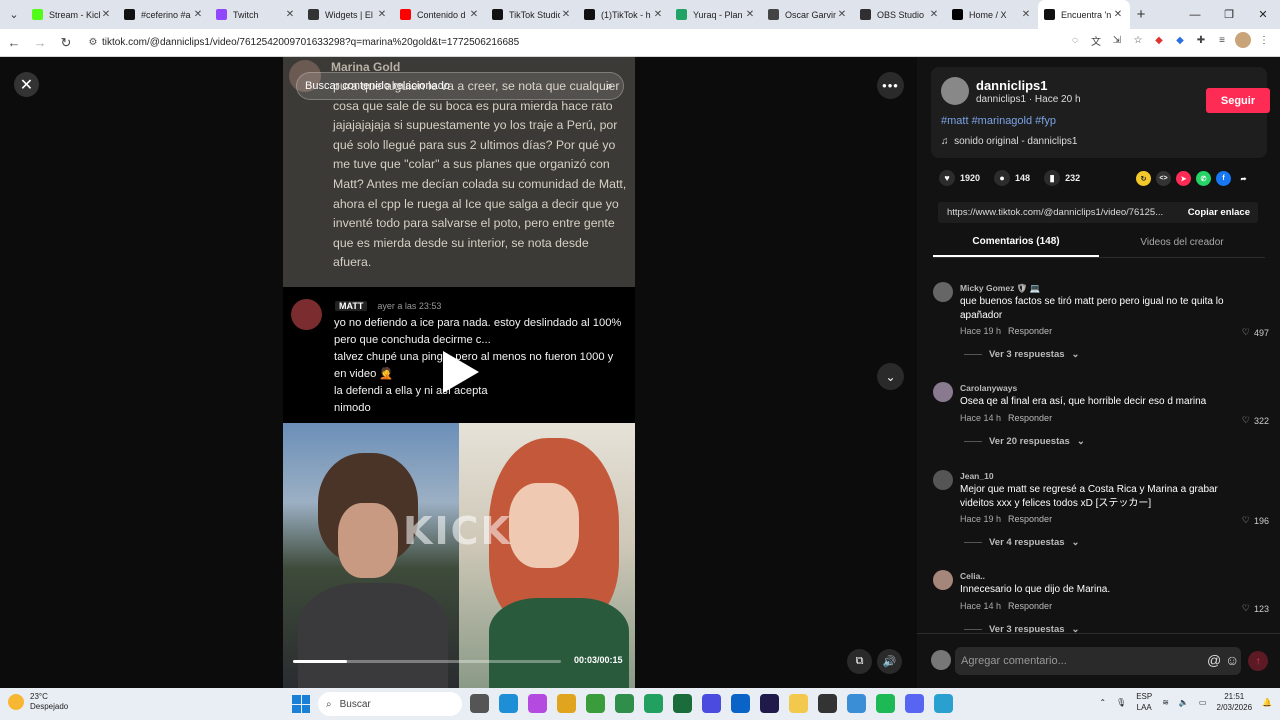  Describe the element at coordinates (1098, 661) in the screenshot. I see `comment-input: Agregar comentario... @ ☺` at that location.